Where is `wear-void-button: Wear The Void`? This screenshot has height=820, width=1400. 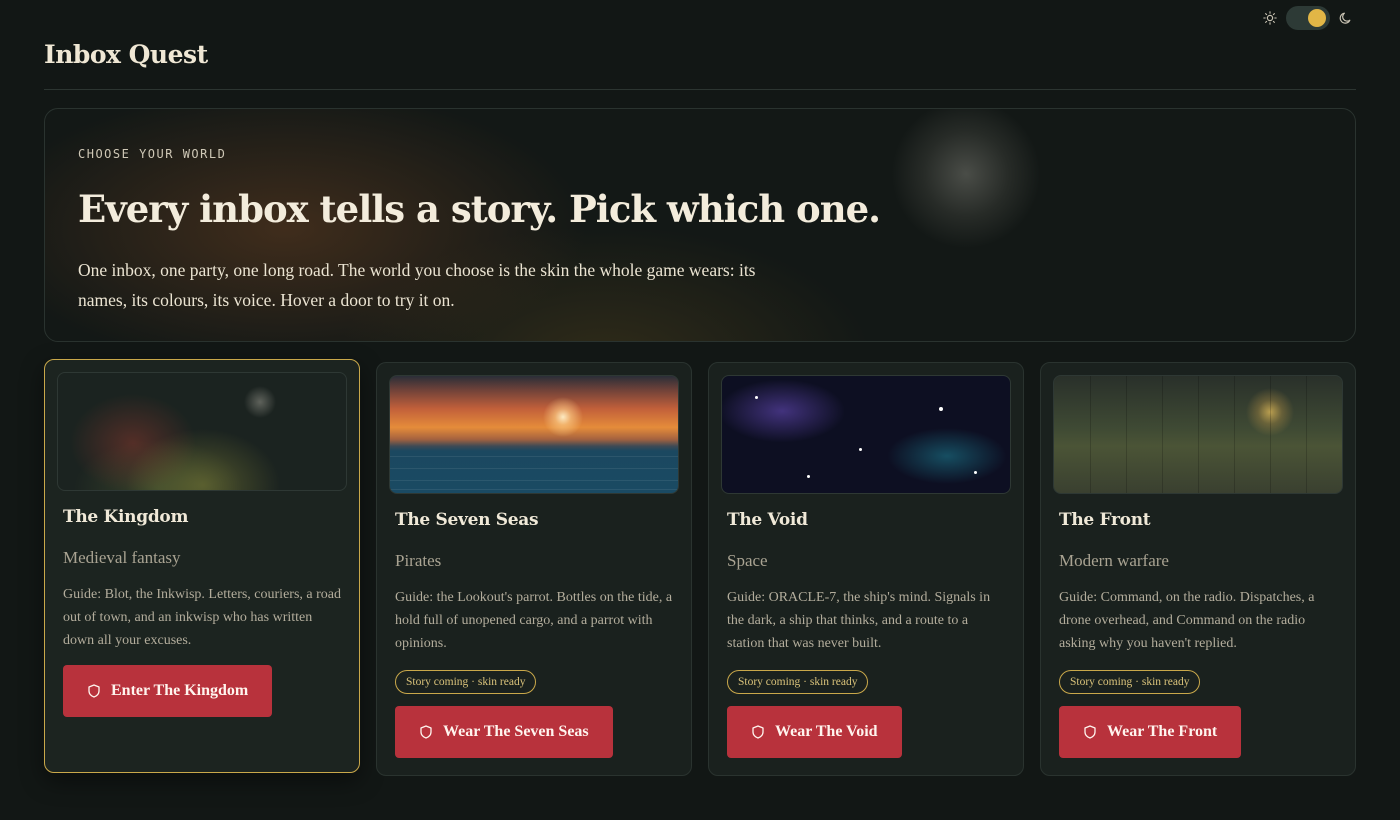 wear-void-button: Wear The Void is located at coordinates (814, 732).